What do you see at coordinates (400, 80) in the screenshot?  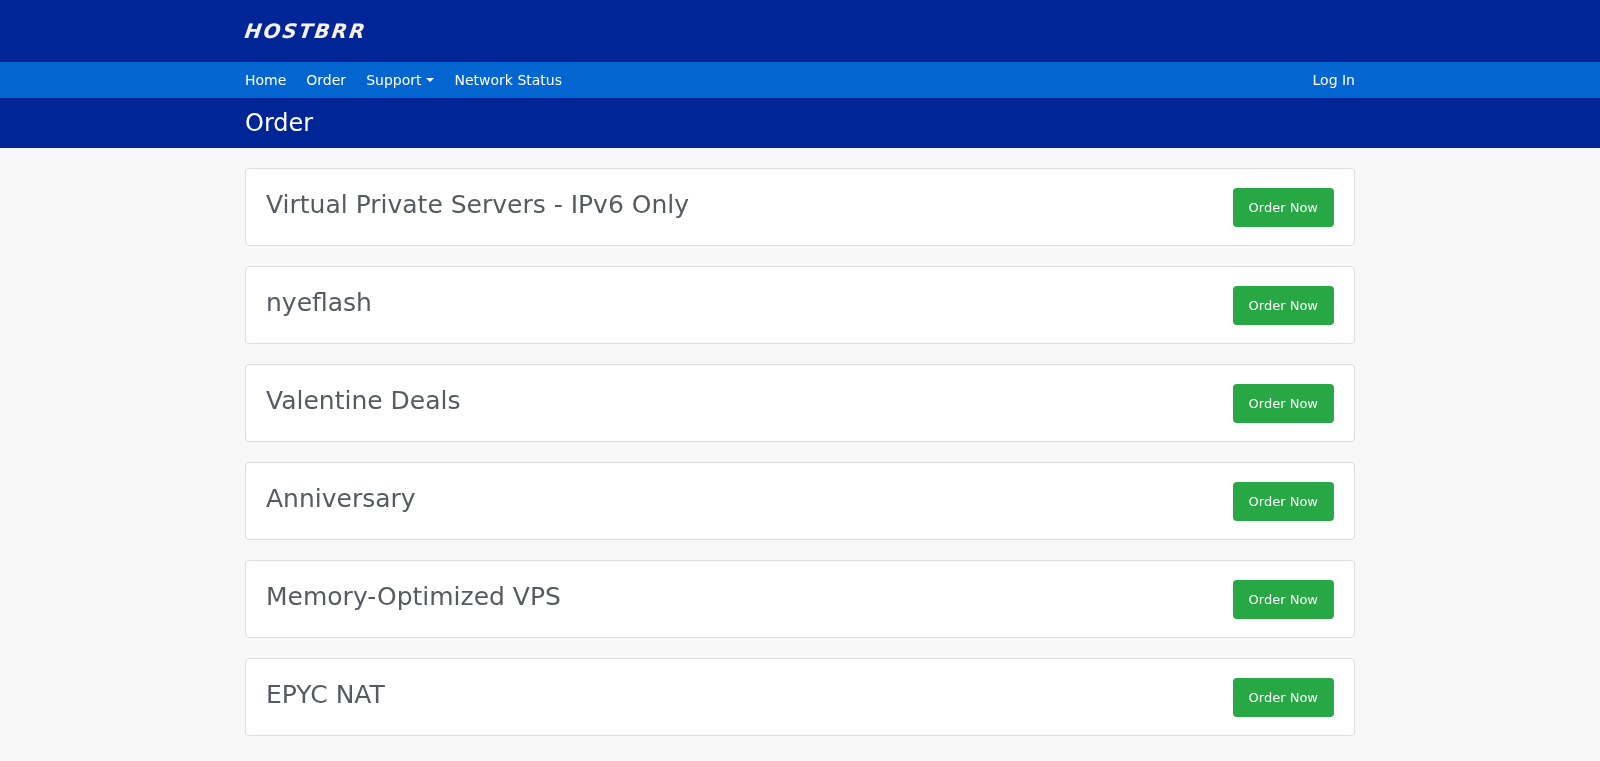 I see `nav-dropdown: Support` at bounding box center [400, 80].